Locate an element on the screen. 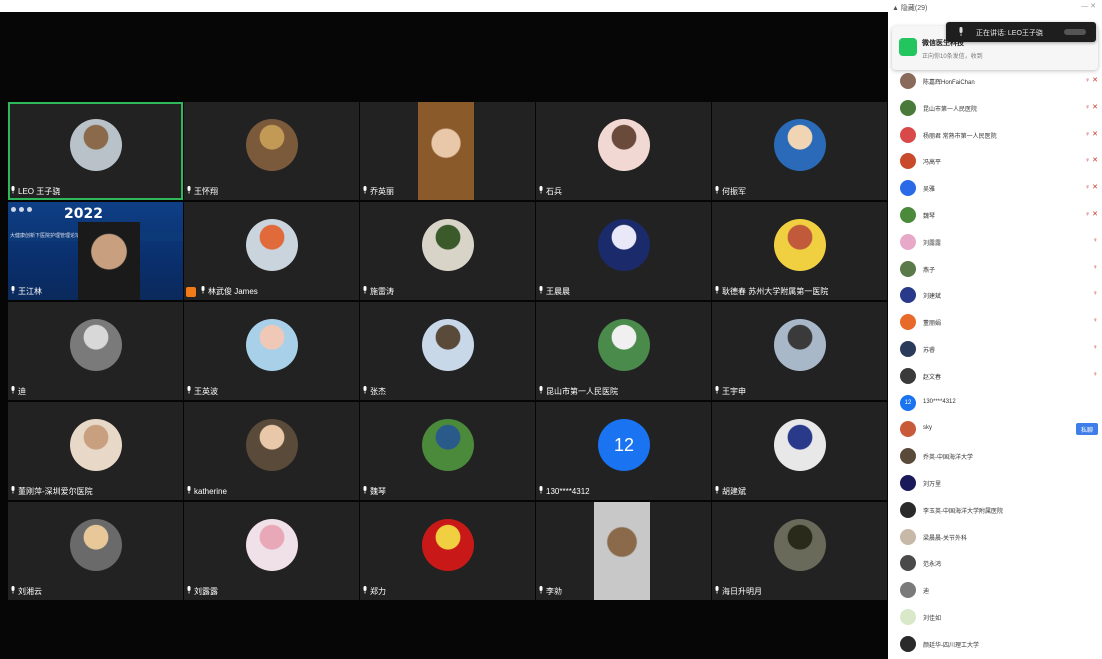 The width and height of the screenshot is (1102, 659). participant-row: 李玉英-中国海洋大学附属医院 is located at coordinates (995, 510).